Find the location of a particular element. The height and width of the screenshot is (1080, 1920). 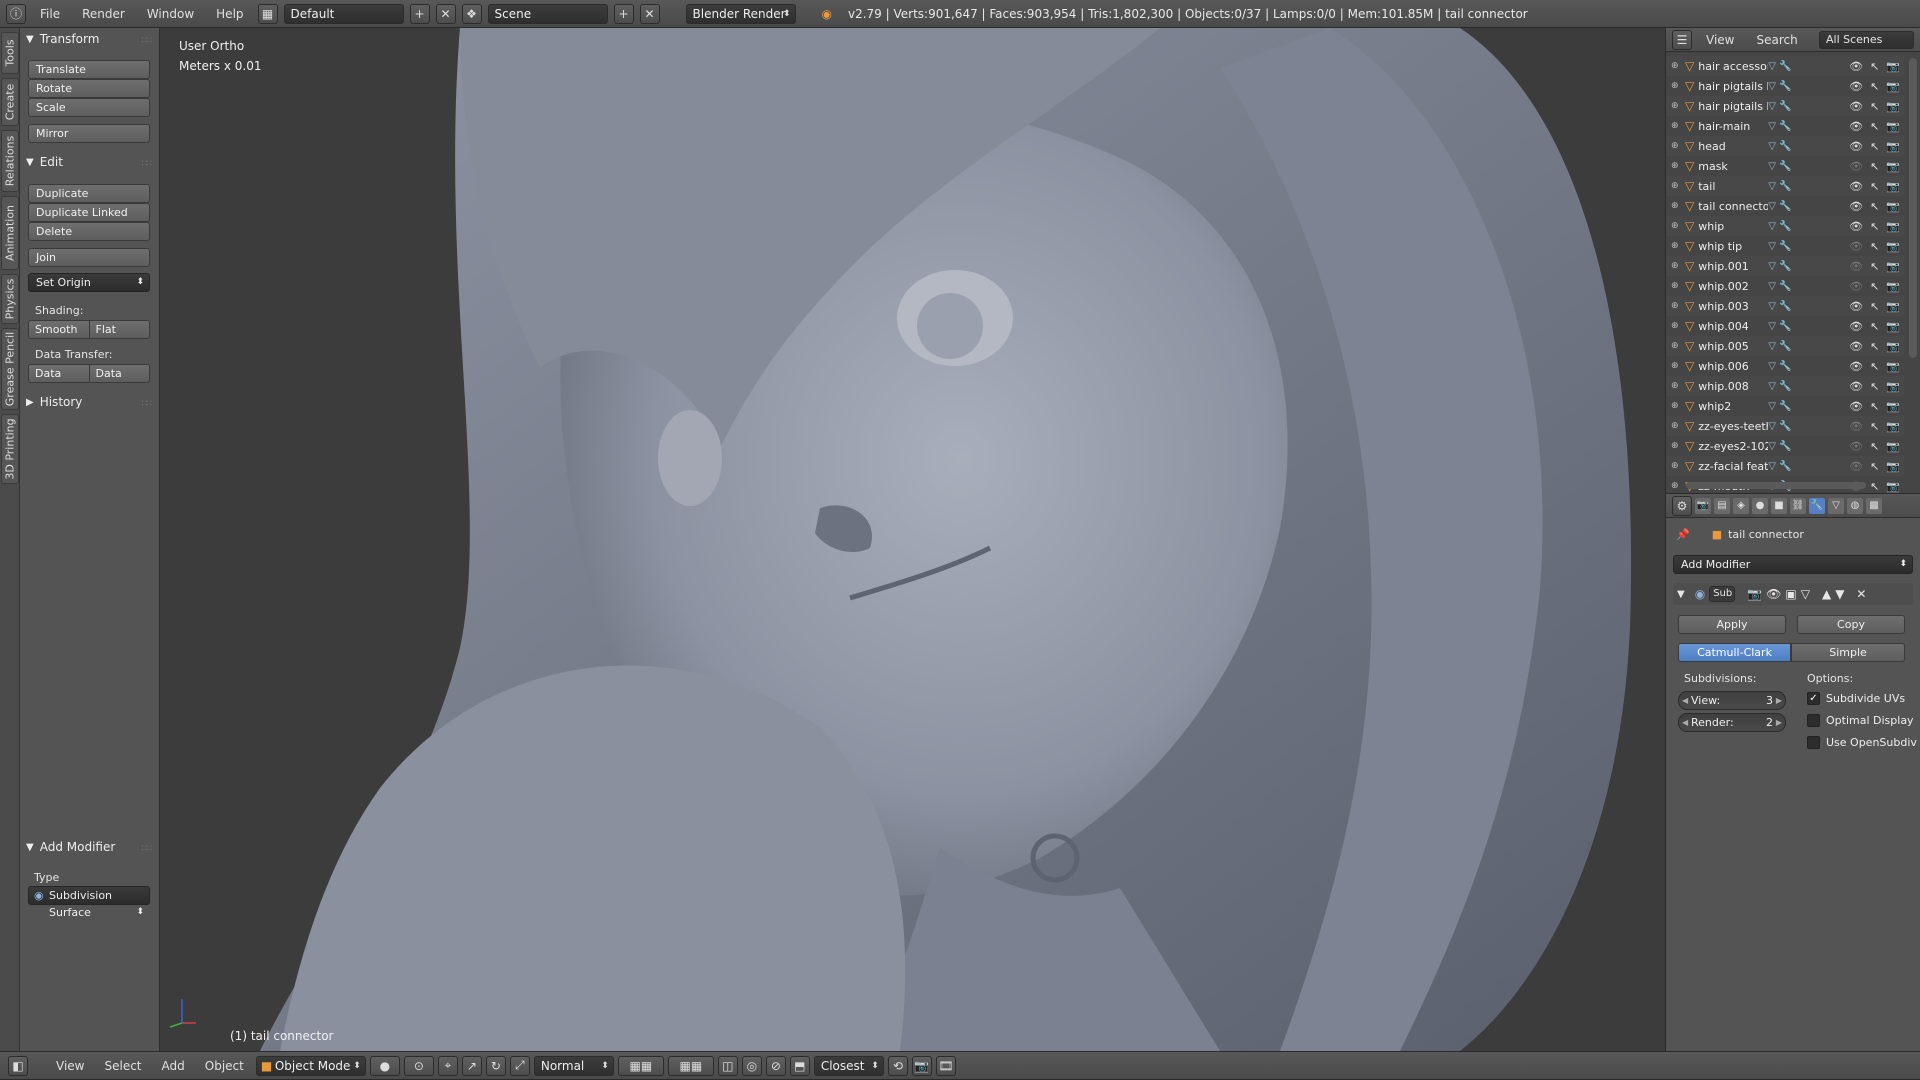

outliner-menu-view: View is located at coordinates (1720, 40).